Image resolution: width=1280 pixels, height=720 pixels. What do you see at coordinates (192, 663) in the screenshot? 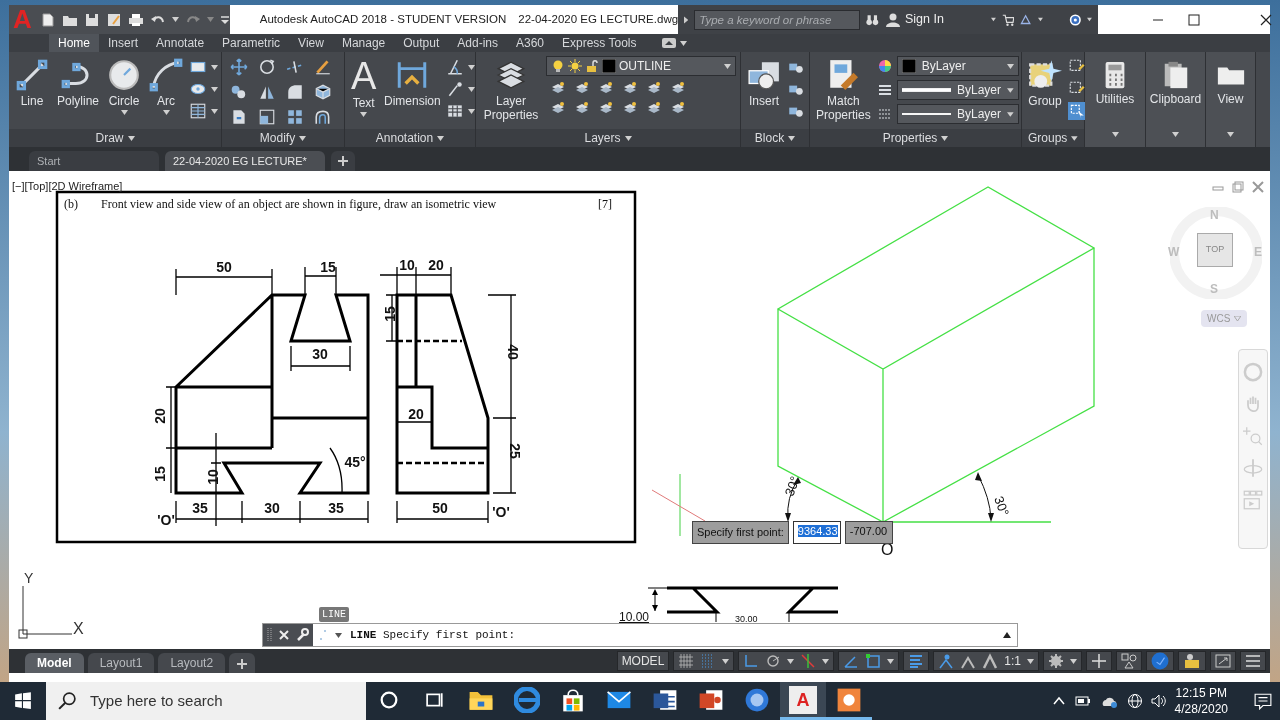
I see `layout-tab: Layout2` at bounding box center [192, 663].